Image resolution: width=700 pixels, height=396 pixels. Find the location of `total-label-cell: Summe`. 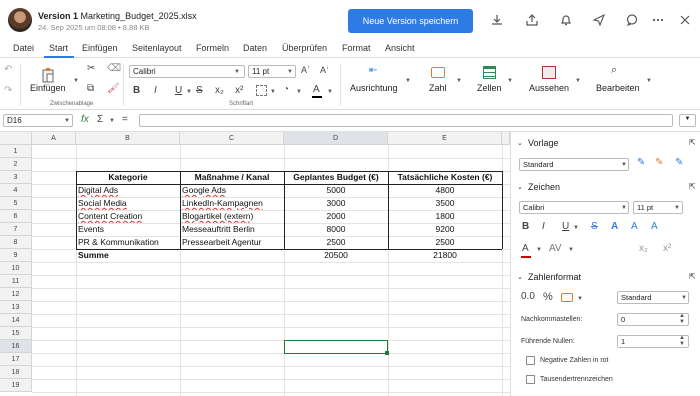

total-label-cell: Summe is located at coordinates (128, 255).